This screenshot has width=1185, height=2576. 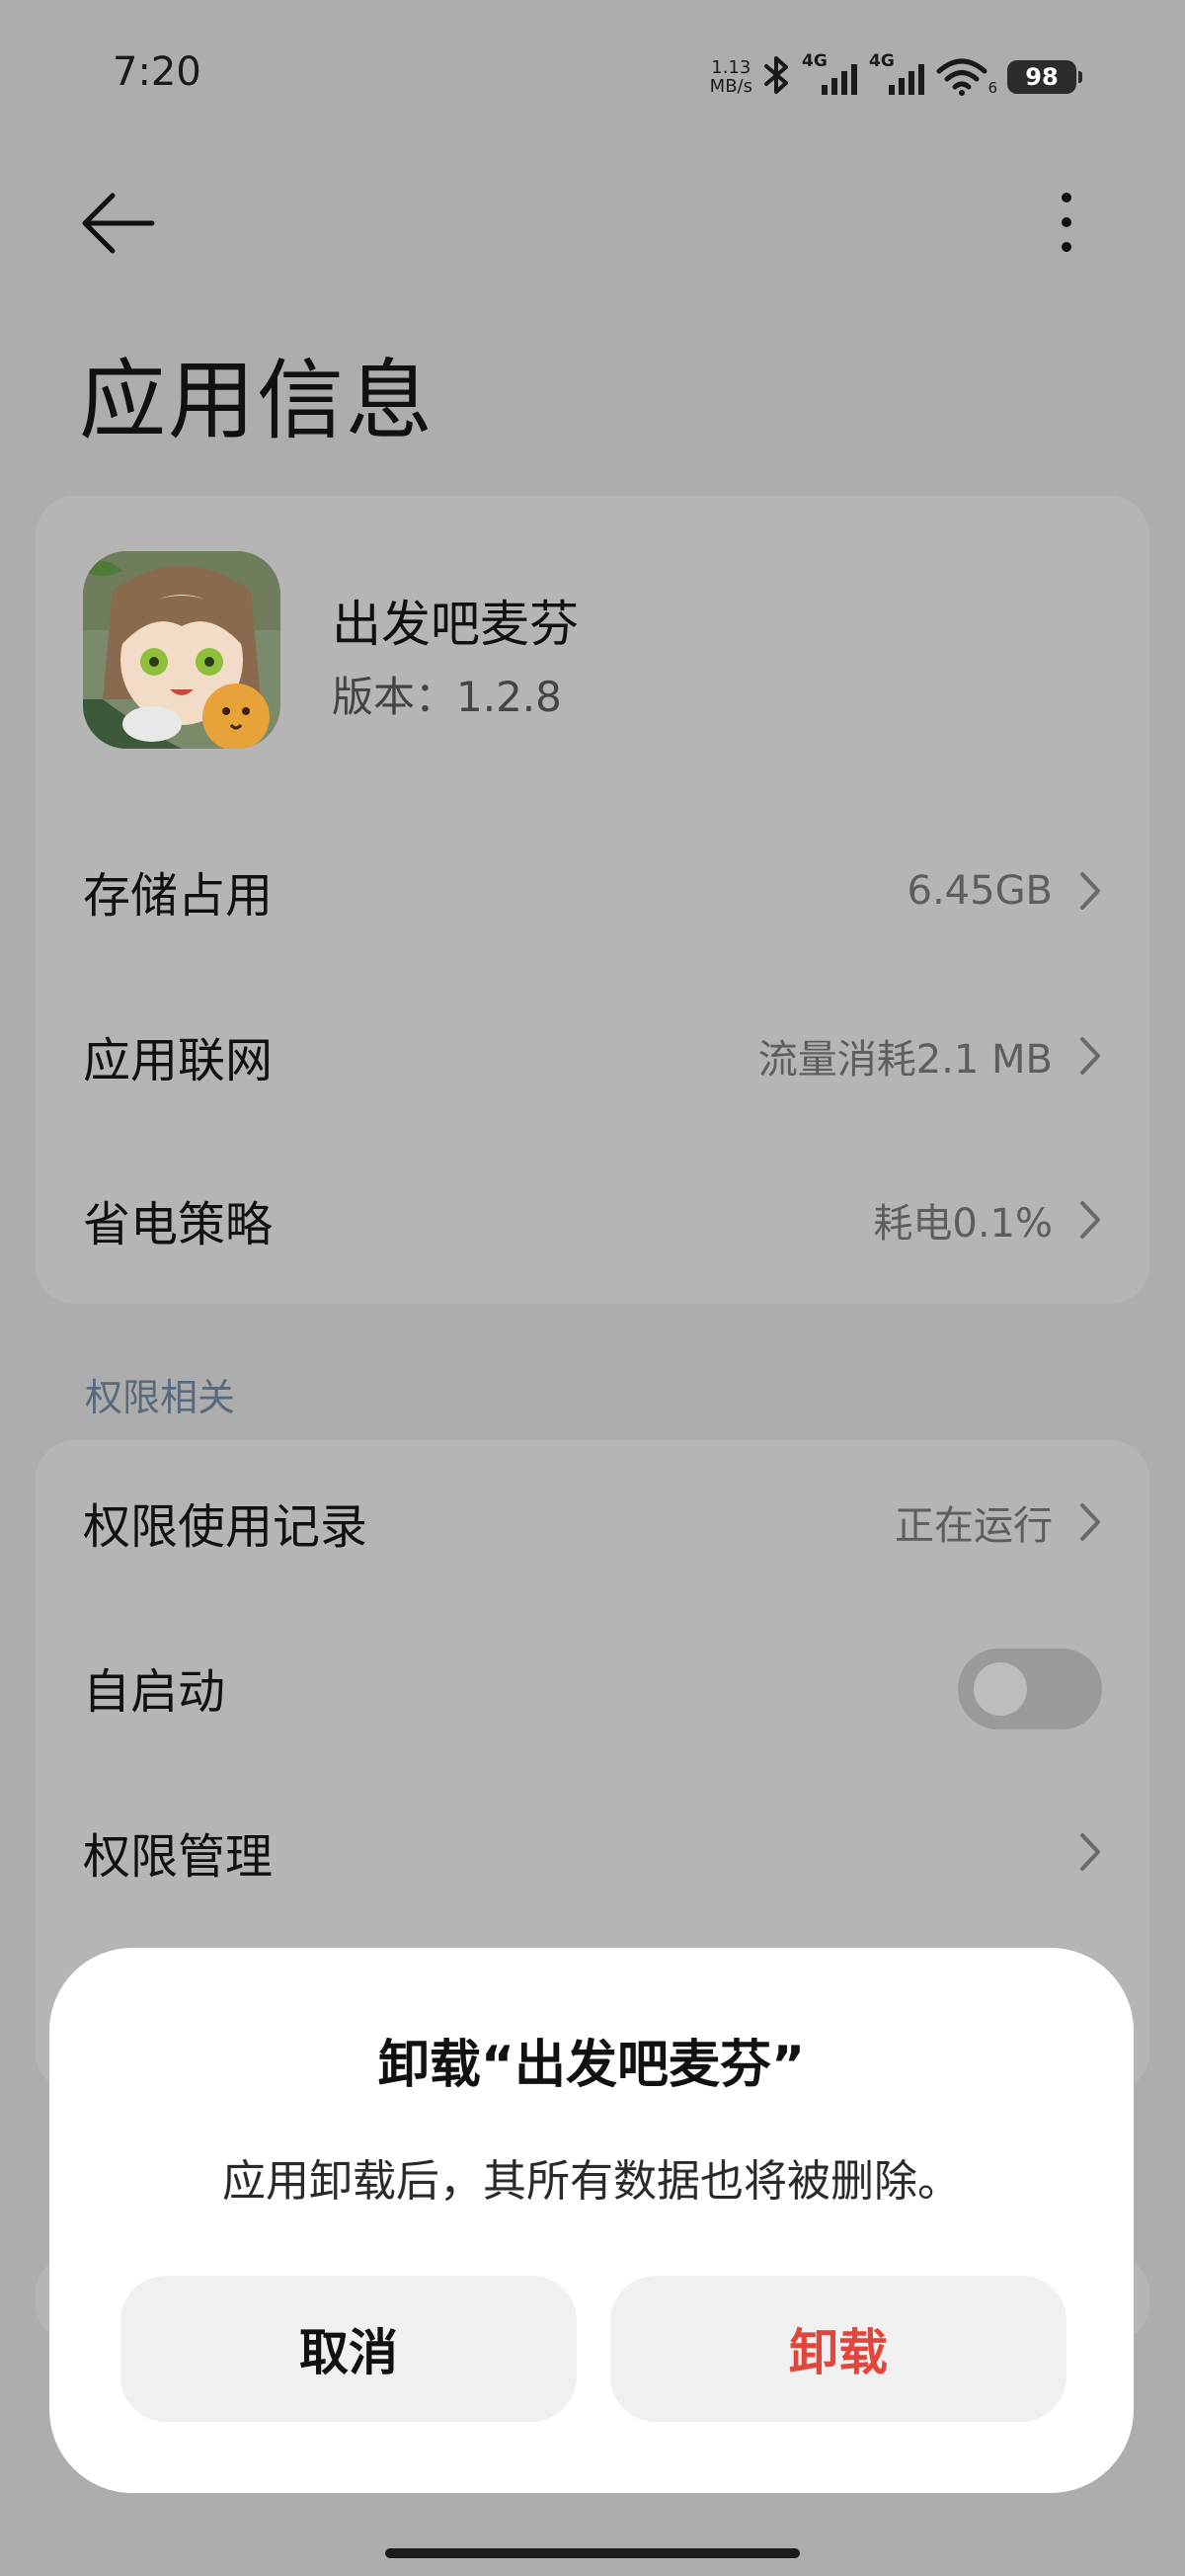 What do you see at coordinates (592, 891) in the screenshot?
I see `storage-row: 存储占用 6.45GB` at bounding box center [592, 891].